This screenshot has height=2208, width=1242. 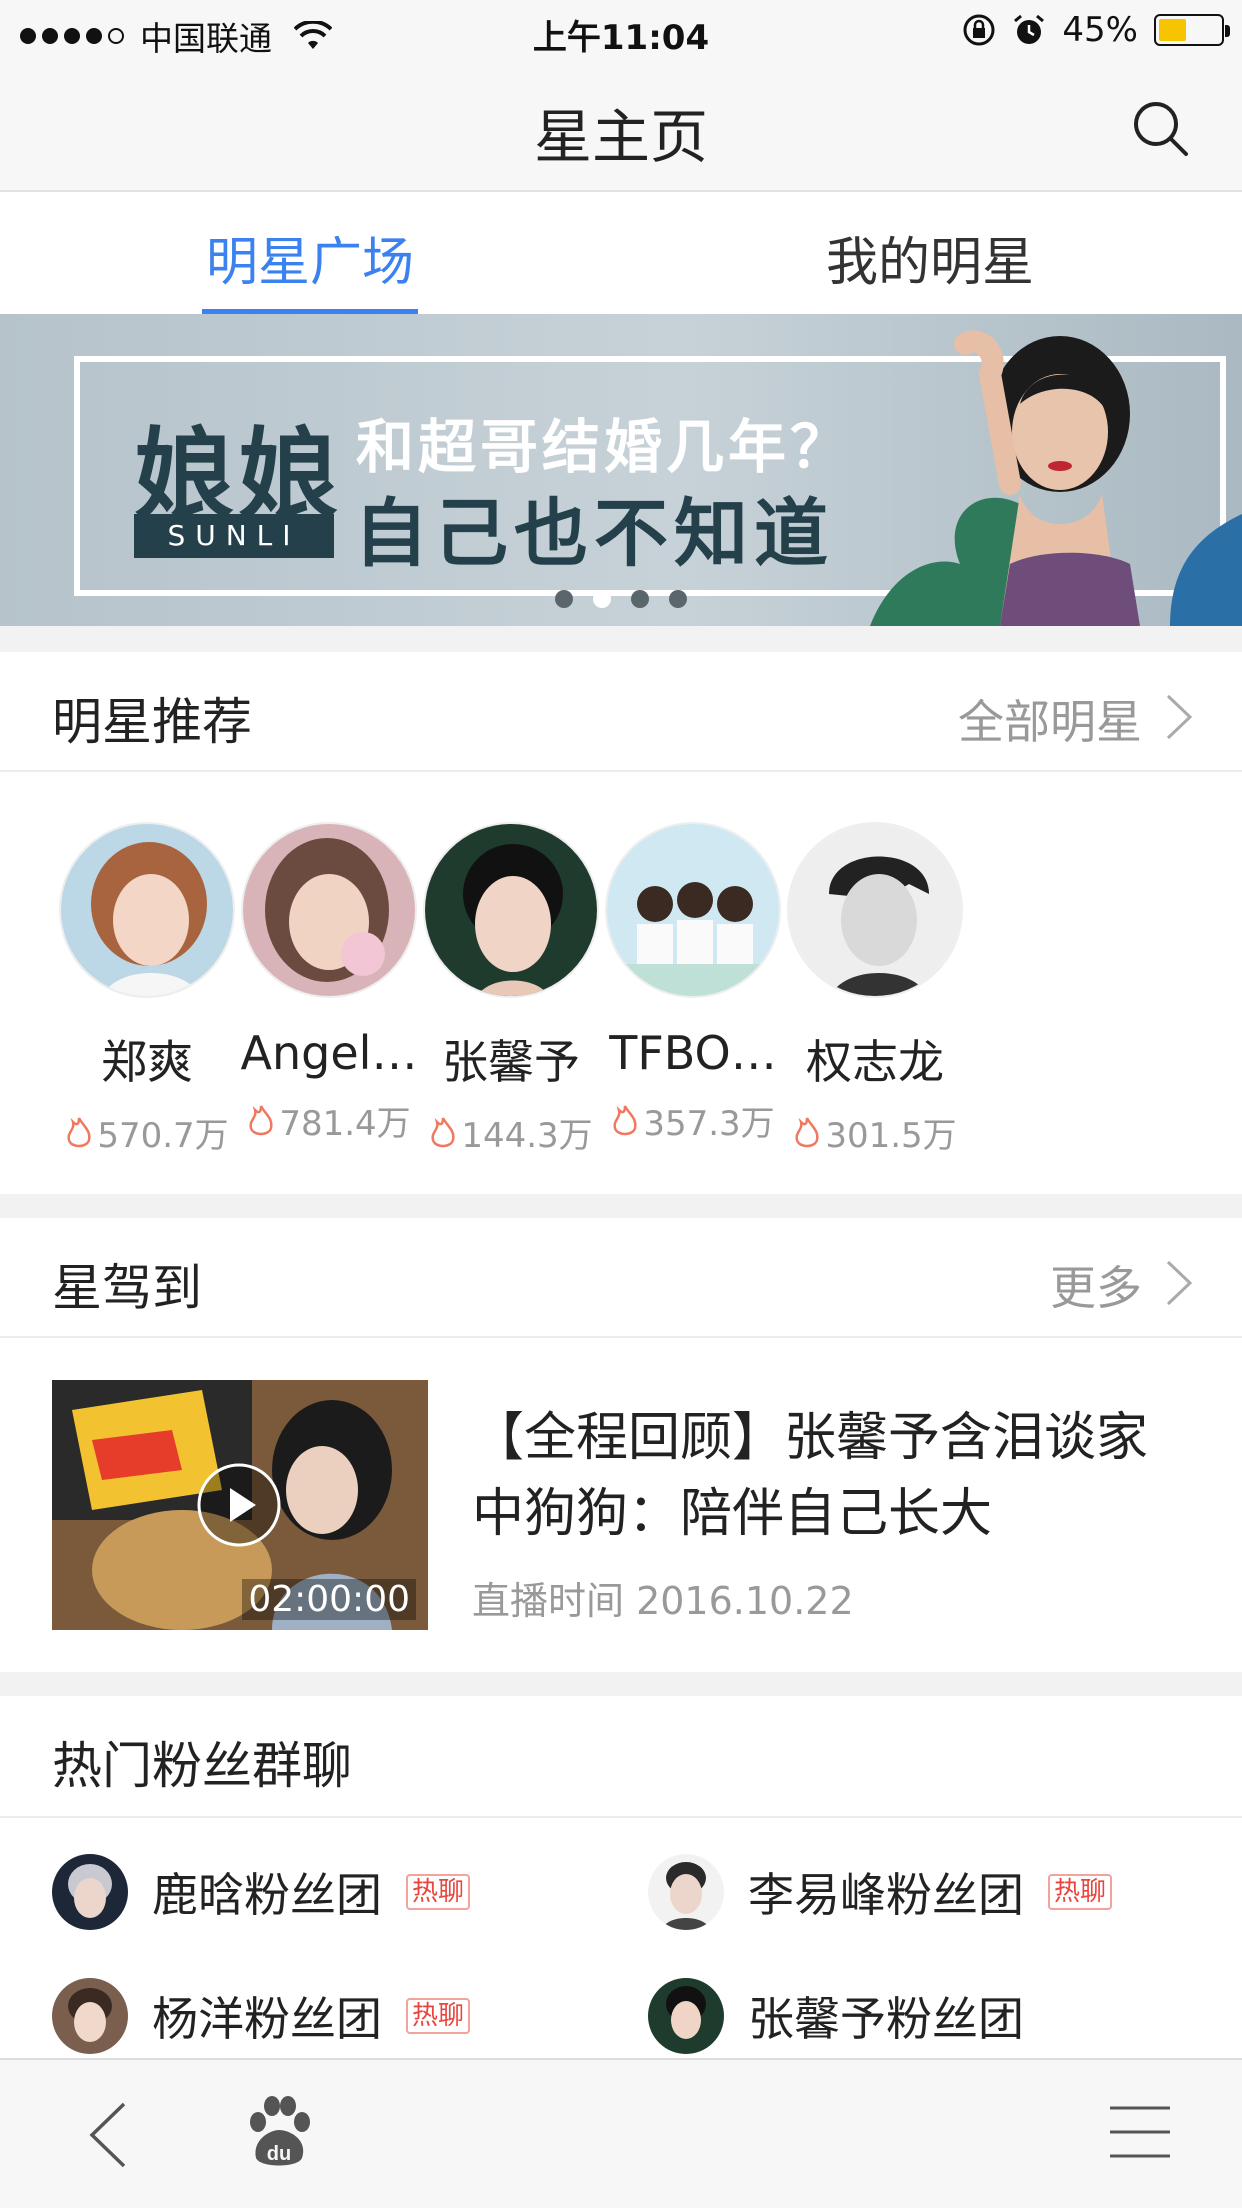 What do you see at coordinates (152, 722) in the screenshot?
I see `section-title: 明星推荐` at bounding box center [152, 722].